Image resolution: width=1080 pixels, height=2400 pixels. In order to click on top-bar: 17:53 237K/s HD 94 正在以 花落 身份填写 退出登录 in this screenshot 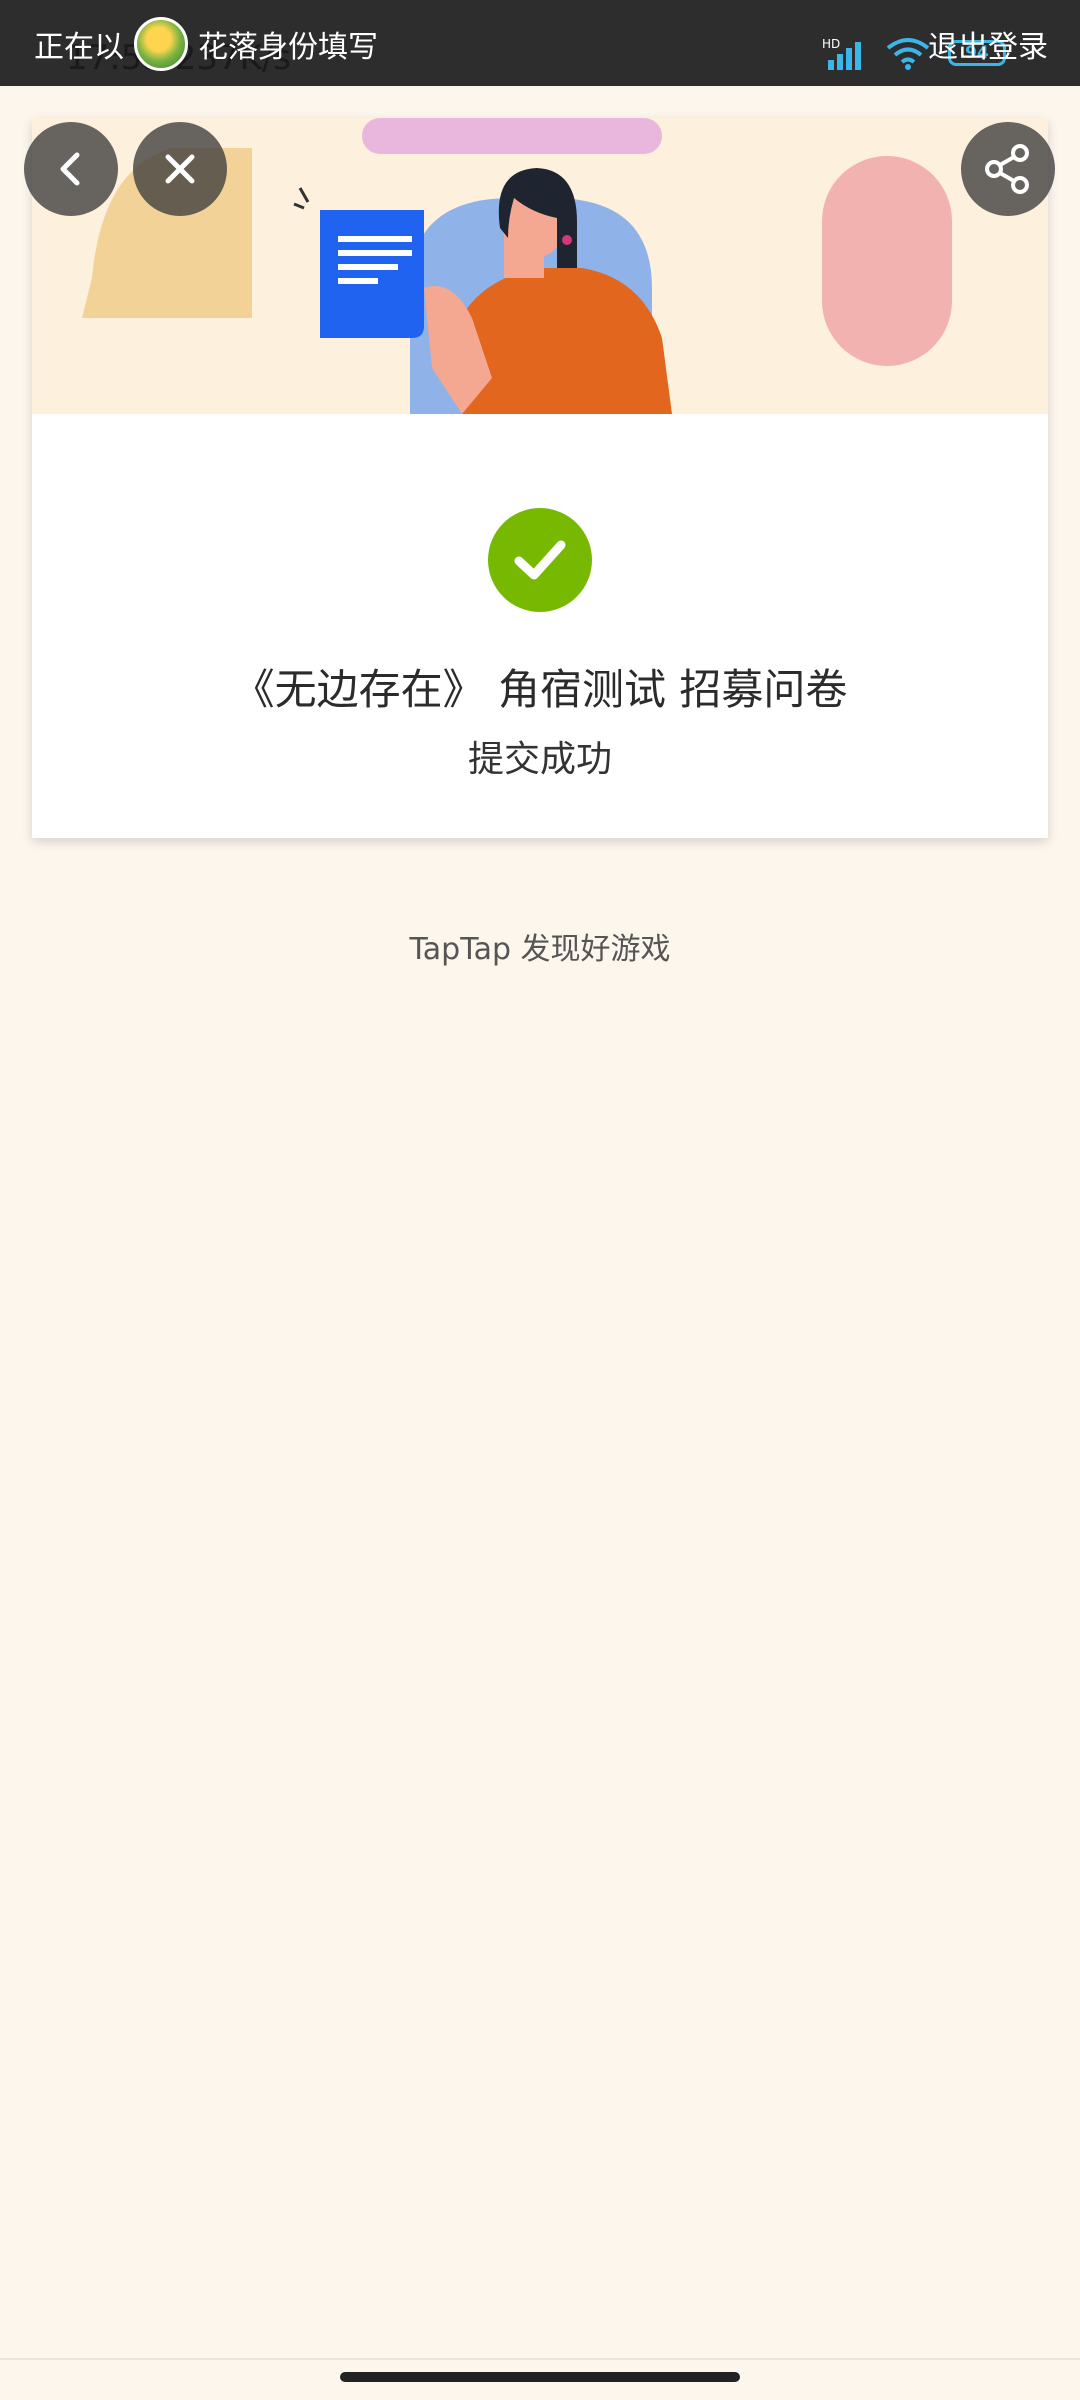, I will do `click(540, 43)`.